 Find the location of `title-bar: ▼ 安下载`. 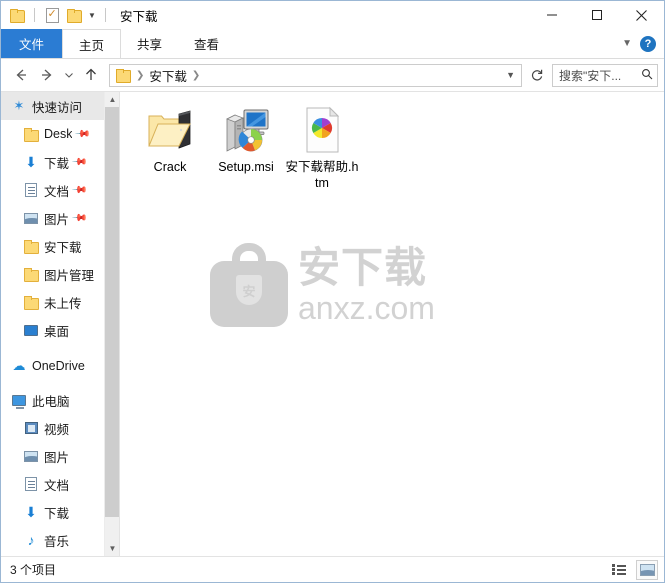

title-bar: ▼ 安下载 is located at coordinates (332, 15).